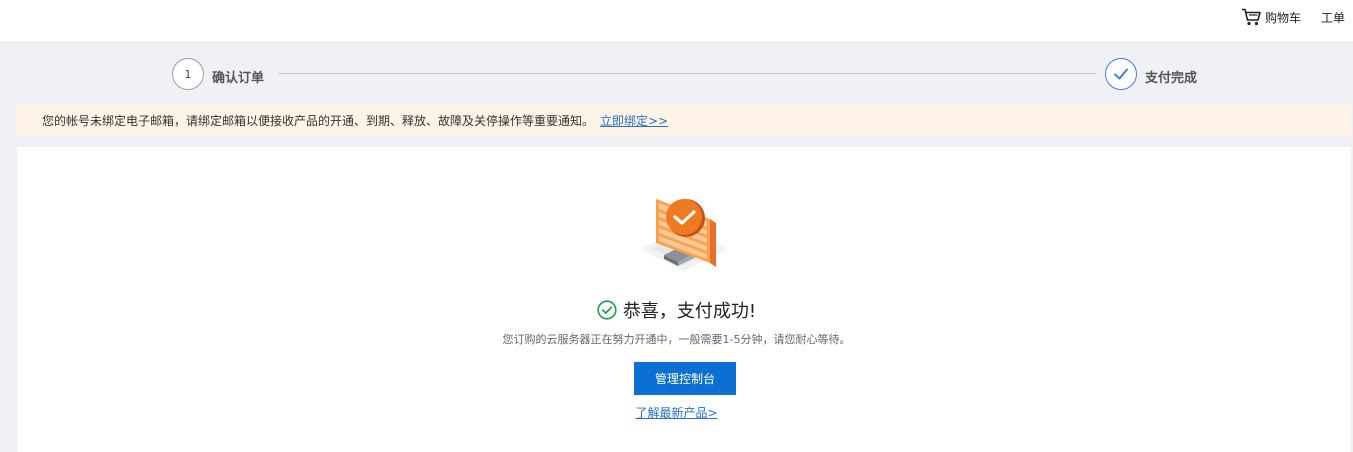  I want to click on check-icon, so click(1121, 74).